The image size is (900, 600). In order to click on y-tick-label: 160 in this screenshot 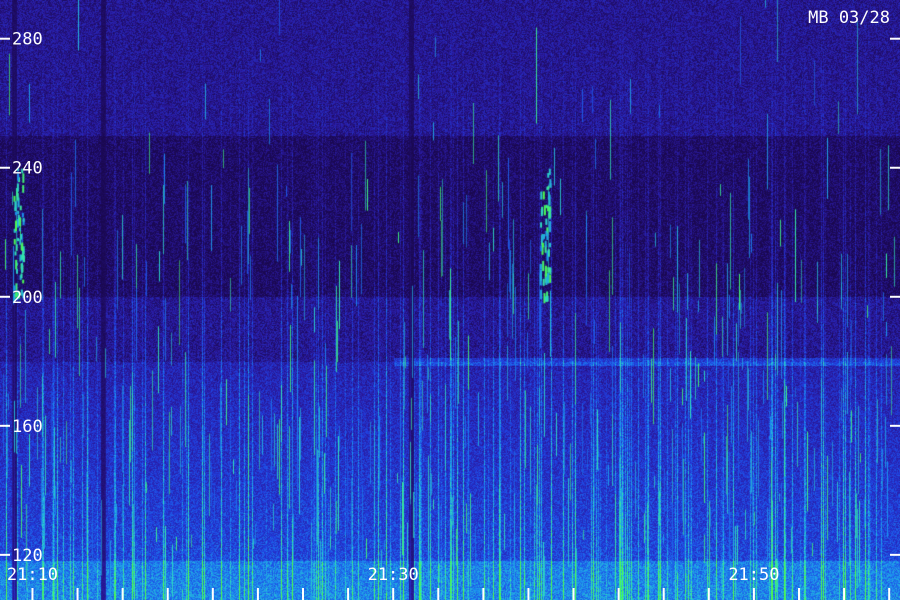, I will do `click(27, 427)`.